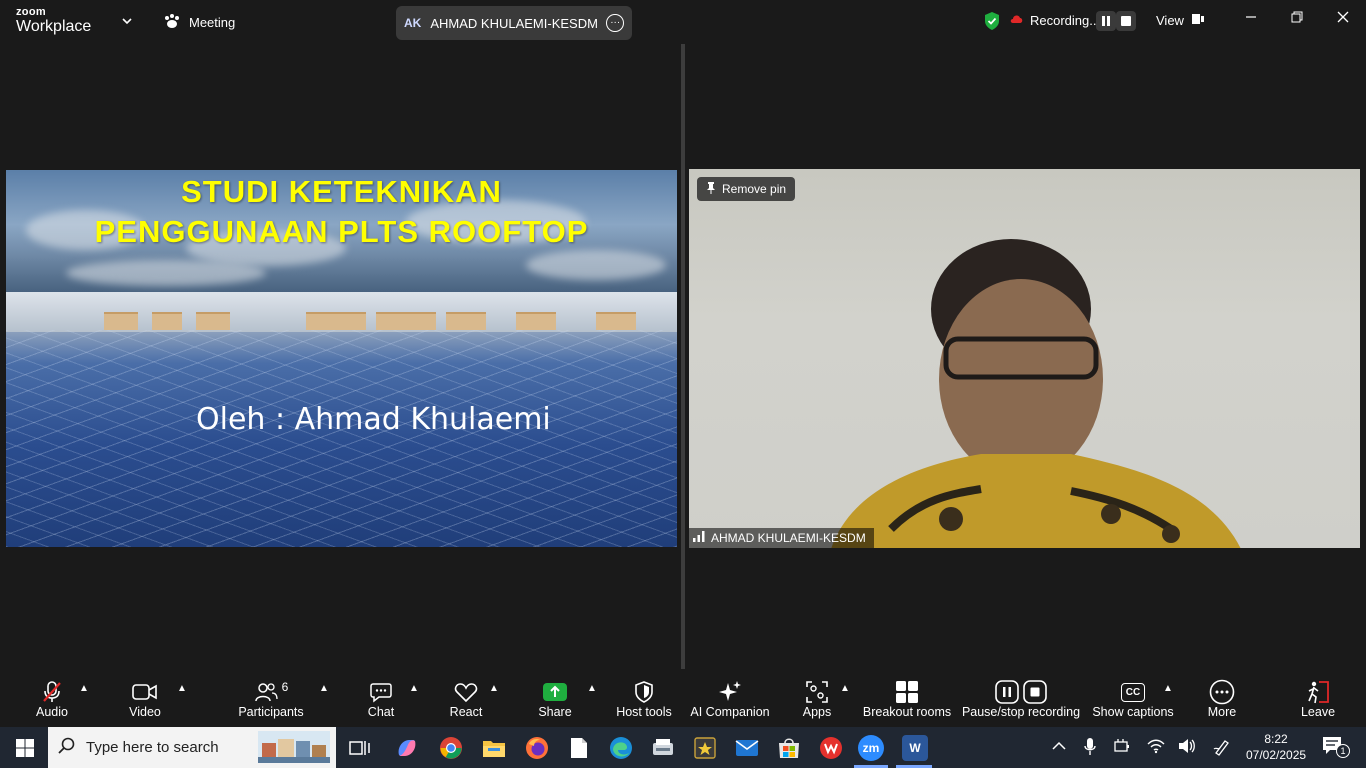  I want to click on pen-icon, so click(1222, 748).